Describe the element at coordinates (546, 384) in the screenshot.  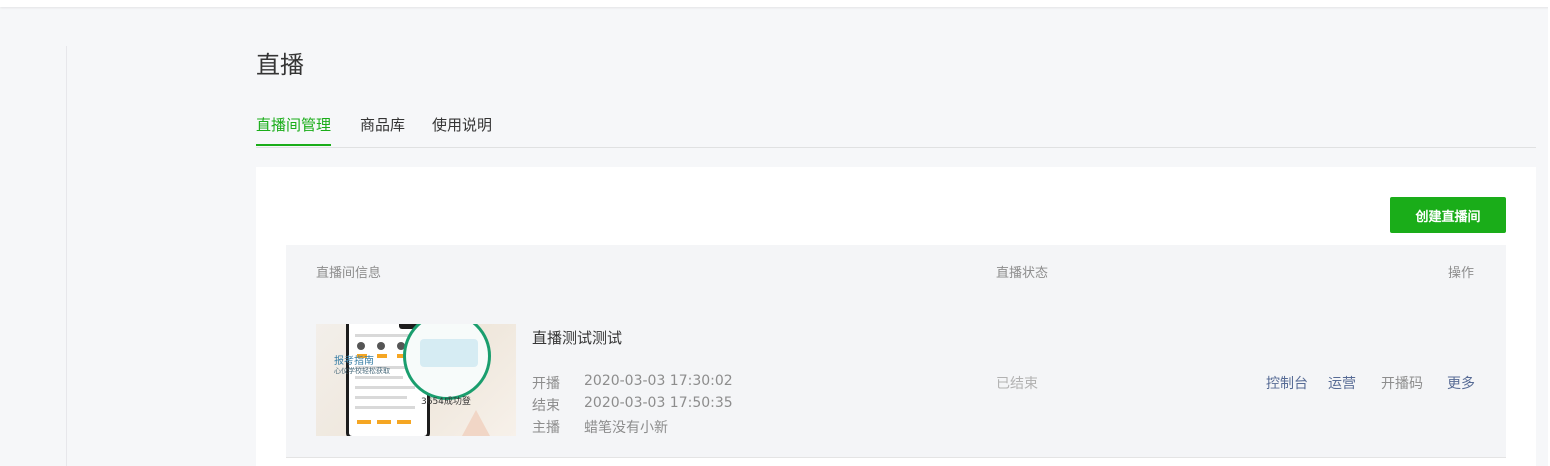
I see `start-label: 开播` at that location.